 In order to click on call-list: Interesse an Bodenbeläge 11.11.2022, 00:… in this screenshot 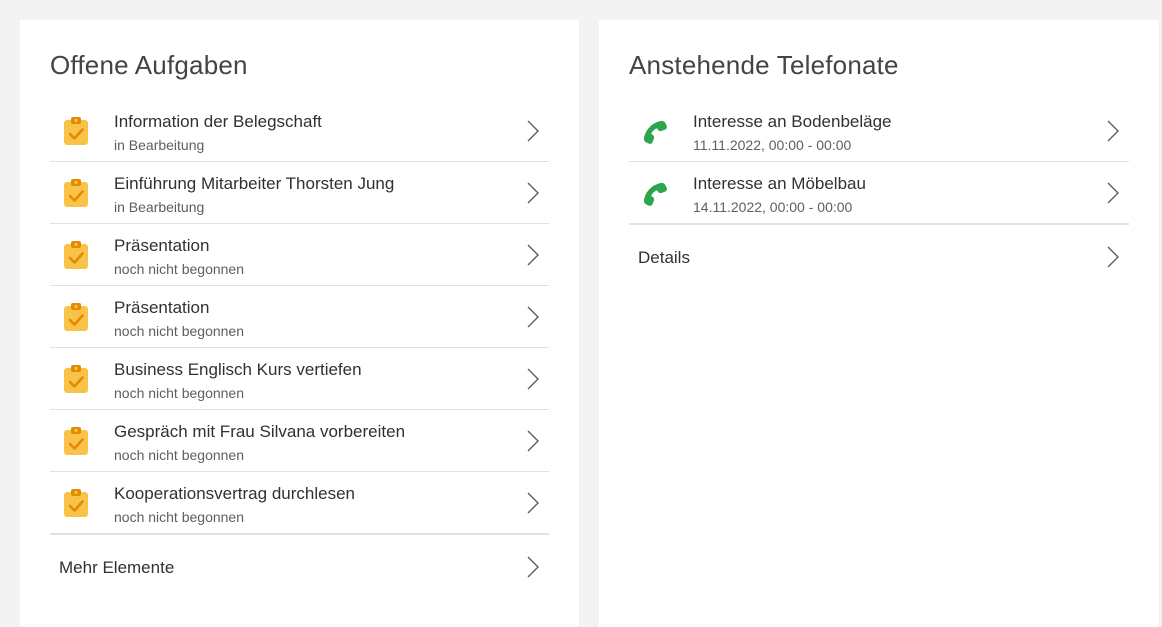, I will do `click(879, 195)`.